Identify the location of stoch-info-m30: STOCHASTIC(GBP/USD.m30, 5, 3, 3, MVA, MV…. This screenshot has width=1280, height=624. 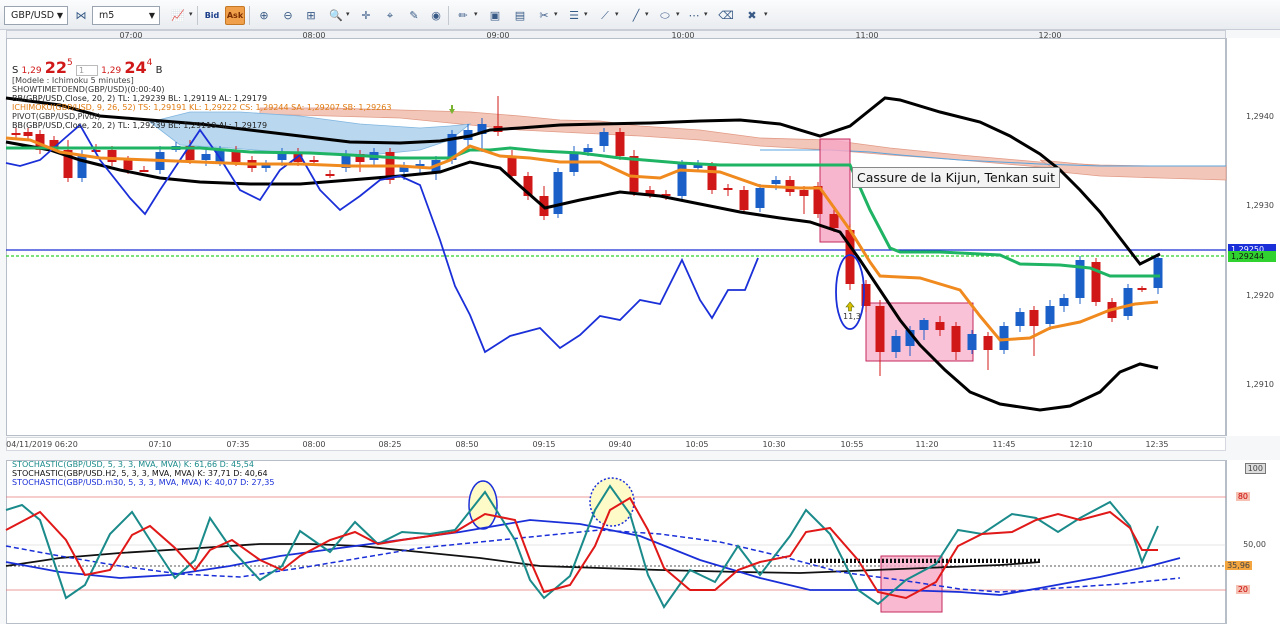
(143, 482).